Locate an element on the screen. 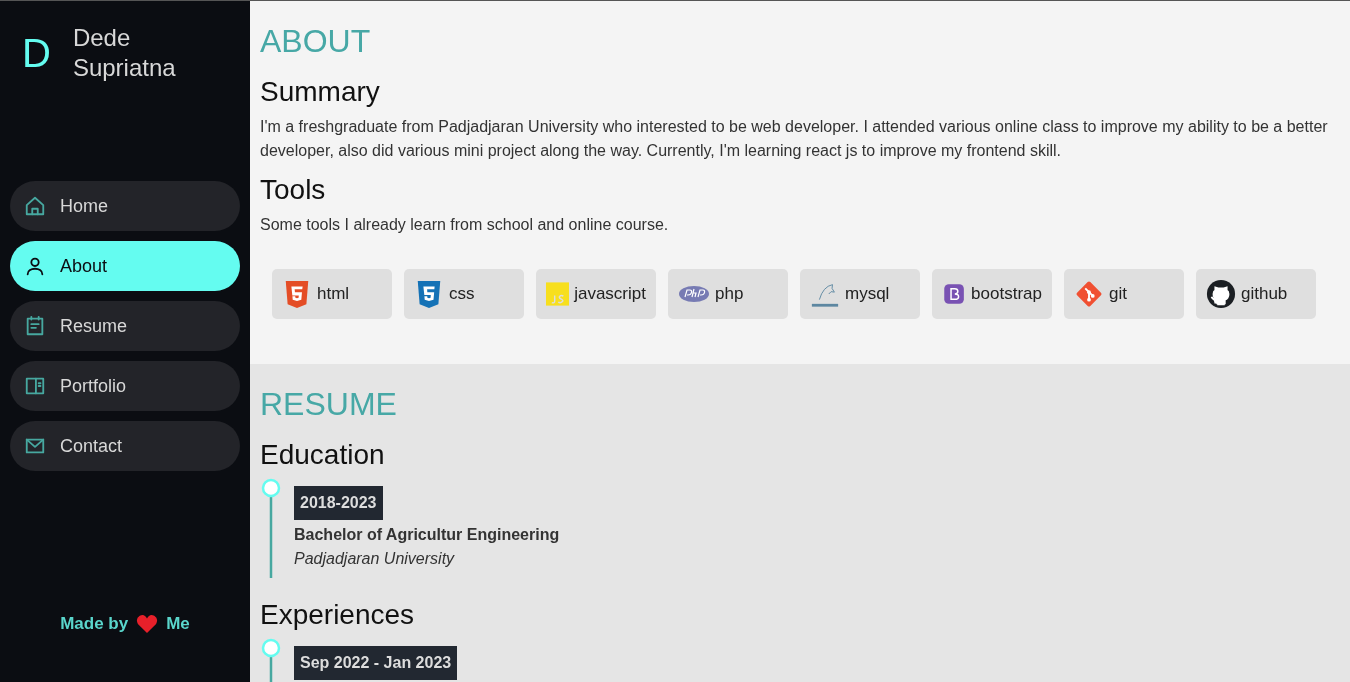 The image size is (1350, 682). tool-label: php is located at coordinates (729, 294).